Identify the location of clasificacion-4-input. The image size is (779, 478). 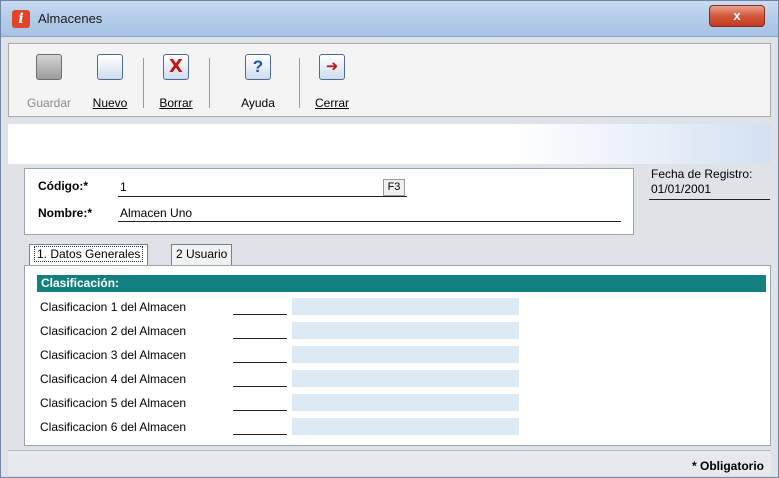
(260, 378).